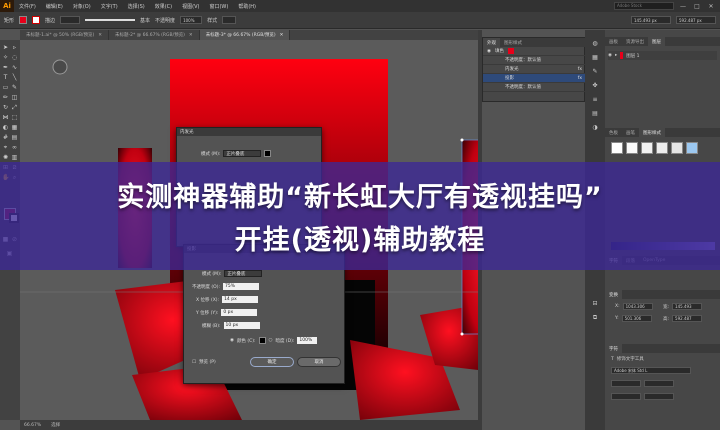 This screenshot has width=720, height=430. I want to click on rectangle-tool-icon: ▭, so click(5, 87).